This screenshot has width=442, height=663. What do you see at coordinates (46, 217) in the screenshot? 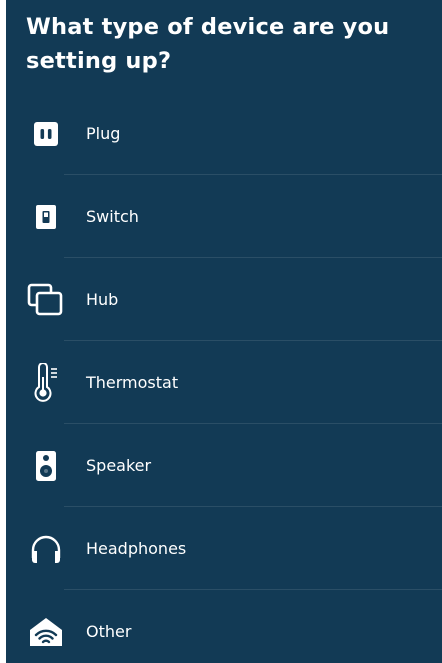
I see `switch-icon` at bounding box center [46, 217].